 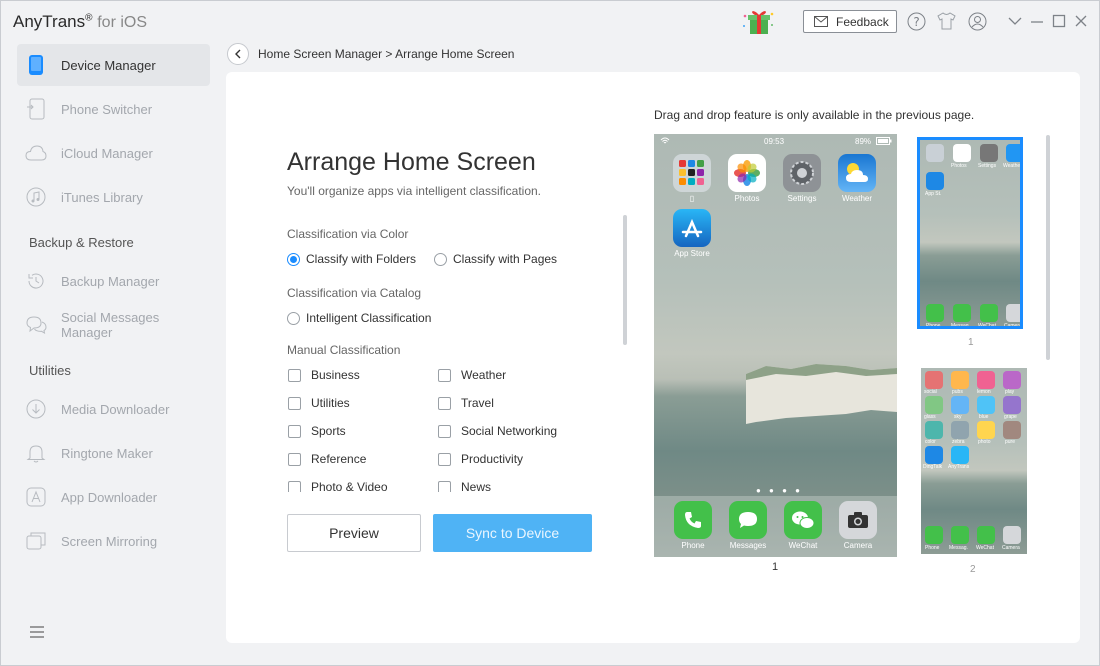 What do you see at coordinates (113, 497) in the screenshot?
I see `sidebar-item-app-downloader: App Downloader` at bounding box center [113, 497].